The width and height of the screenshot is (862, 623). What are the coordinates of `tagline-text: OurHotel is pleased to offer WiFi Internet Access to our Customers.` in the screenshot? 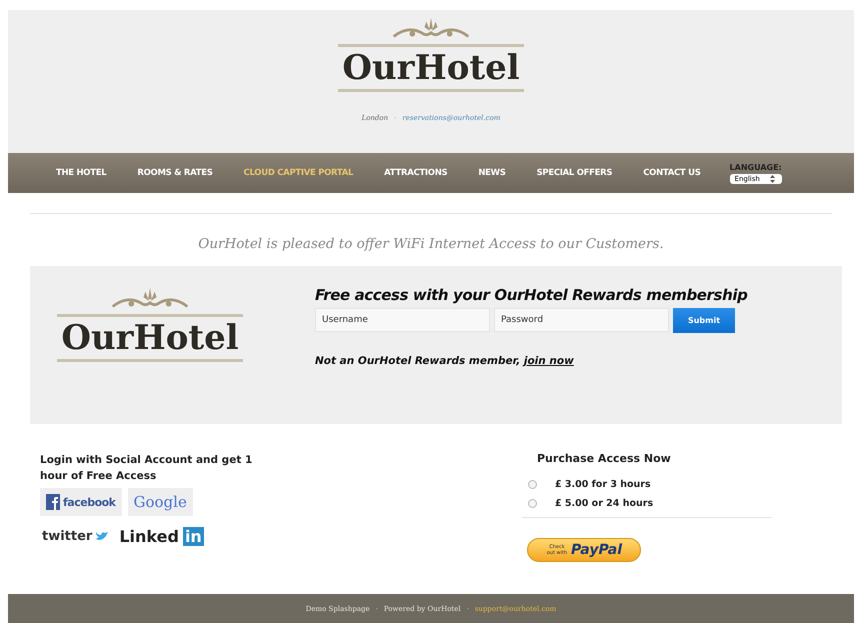 It's located at (431, 244).